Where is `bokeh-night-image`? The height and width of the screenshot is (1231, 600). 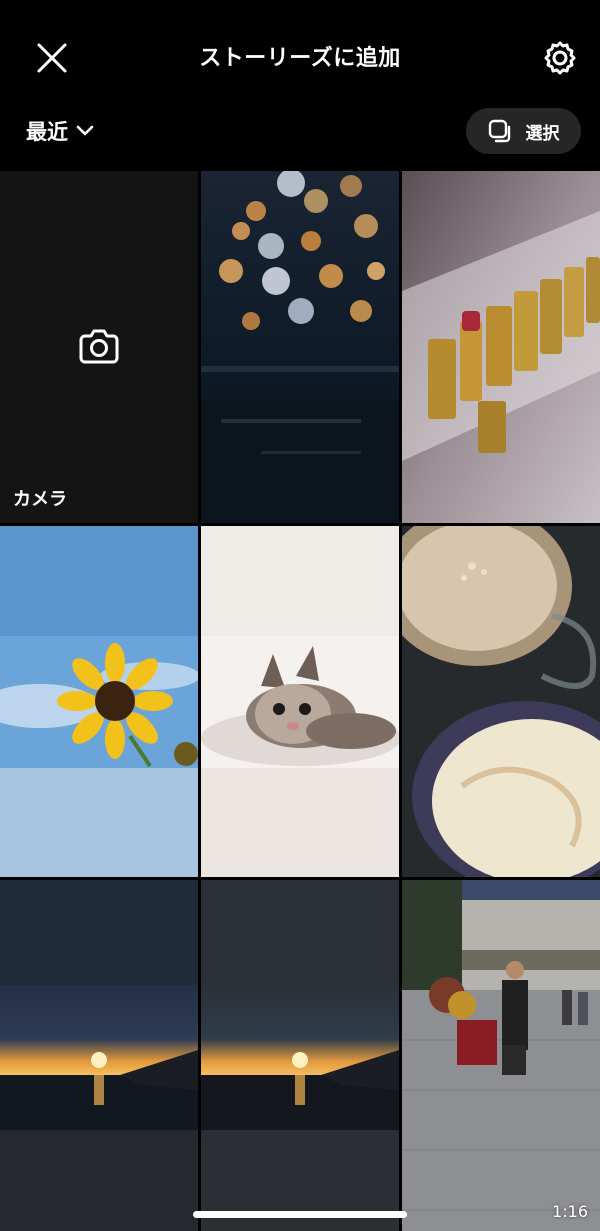 bokeh-night-image is located at coordinates (300, 347).